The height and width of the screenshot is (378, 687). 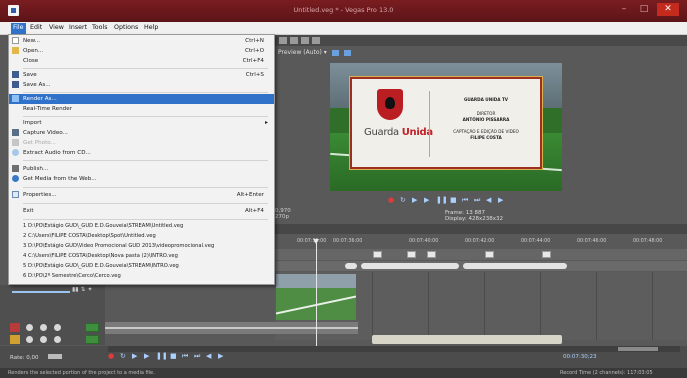 What do you see at coordinates (300, 52) in the screenshot?
I see `preview-quality-label: Preview (Auto)` at bounding box center [300, 52].